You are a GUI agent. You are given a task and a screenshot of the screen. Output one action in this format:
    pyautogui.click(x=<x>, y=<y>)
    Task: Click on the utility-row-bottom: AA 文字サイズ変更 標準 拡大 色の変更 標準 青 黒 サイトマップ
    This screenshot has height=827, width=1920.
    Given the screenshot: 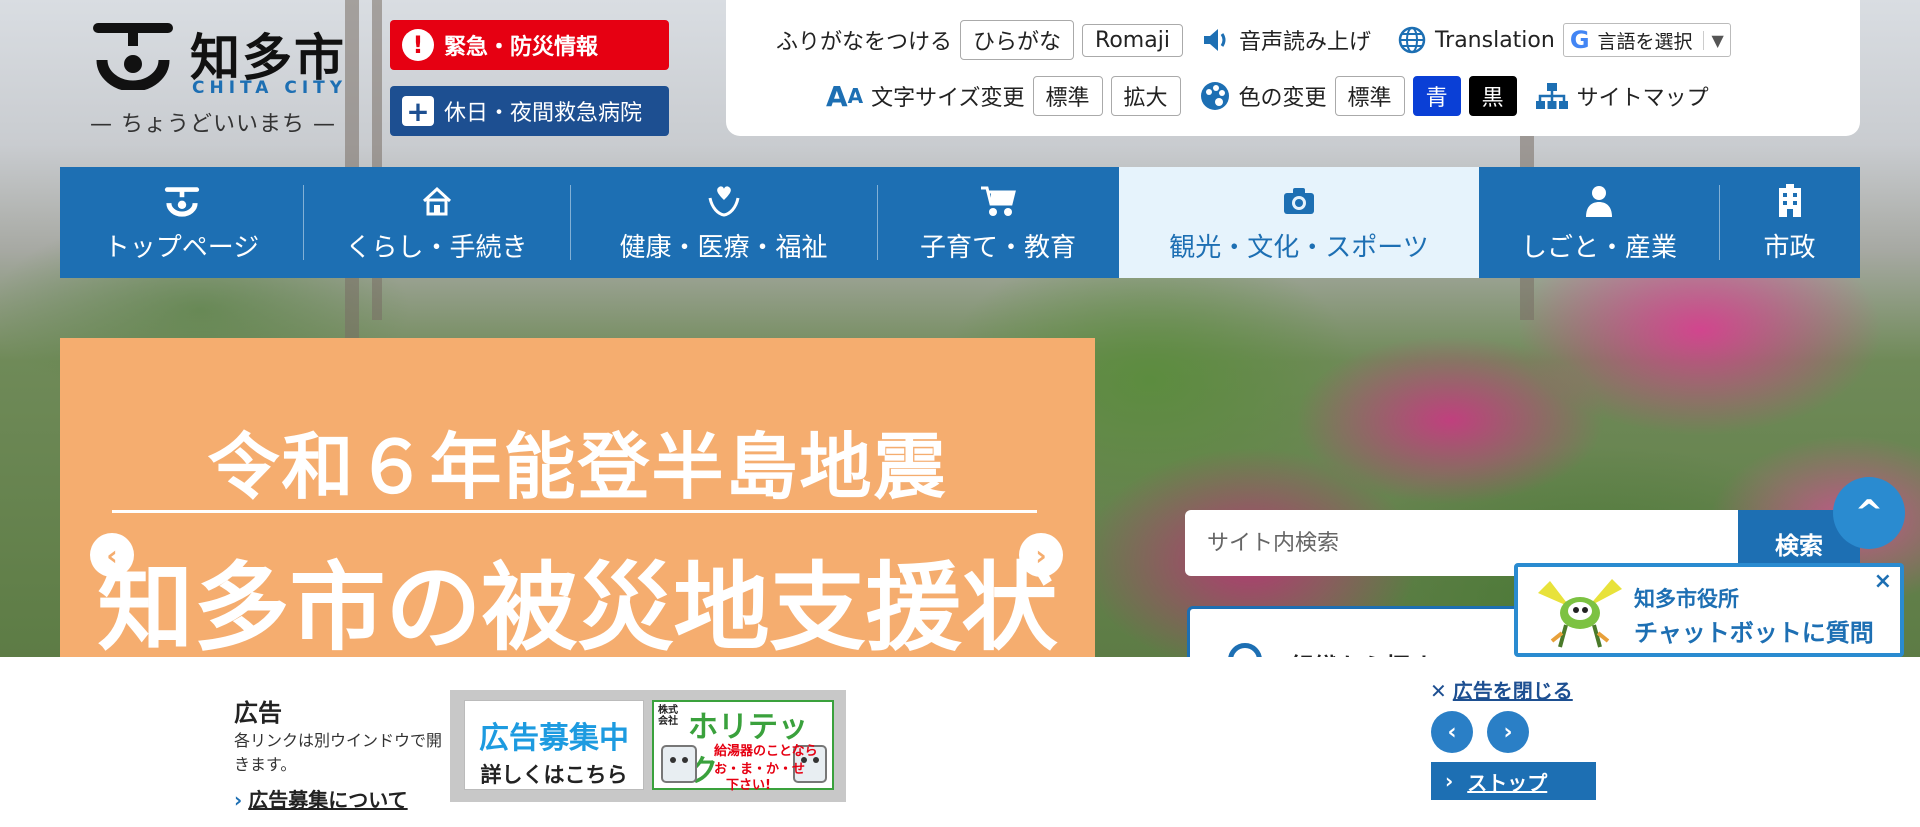 What is the action you would take?
    pyautogui.click(x=1267, y=96)
    